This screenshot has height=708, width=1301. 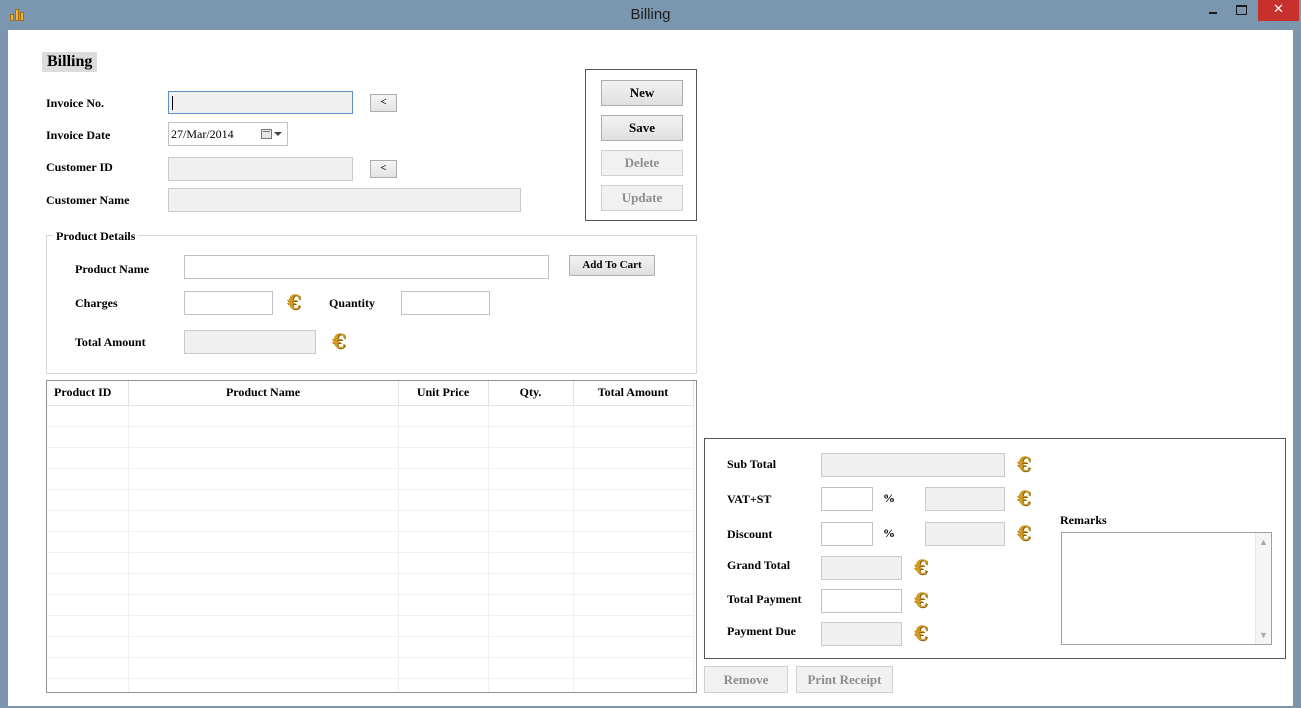 What do you see at coordinates (1263, 542) in the screenshot?
I see `scroll-up-icon: ▲` at bounding box center [1263, 542].